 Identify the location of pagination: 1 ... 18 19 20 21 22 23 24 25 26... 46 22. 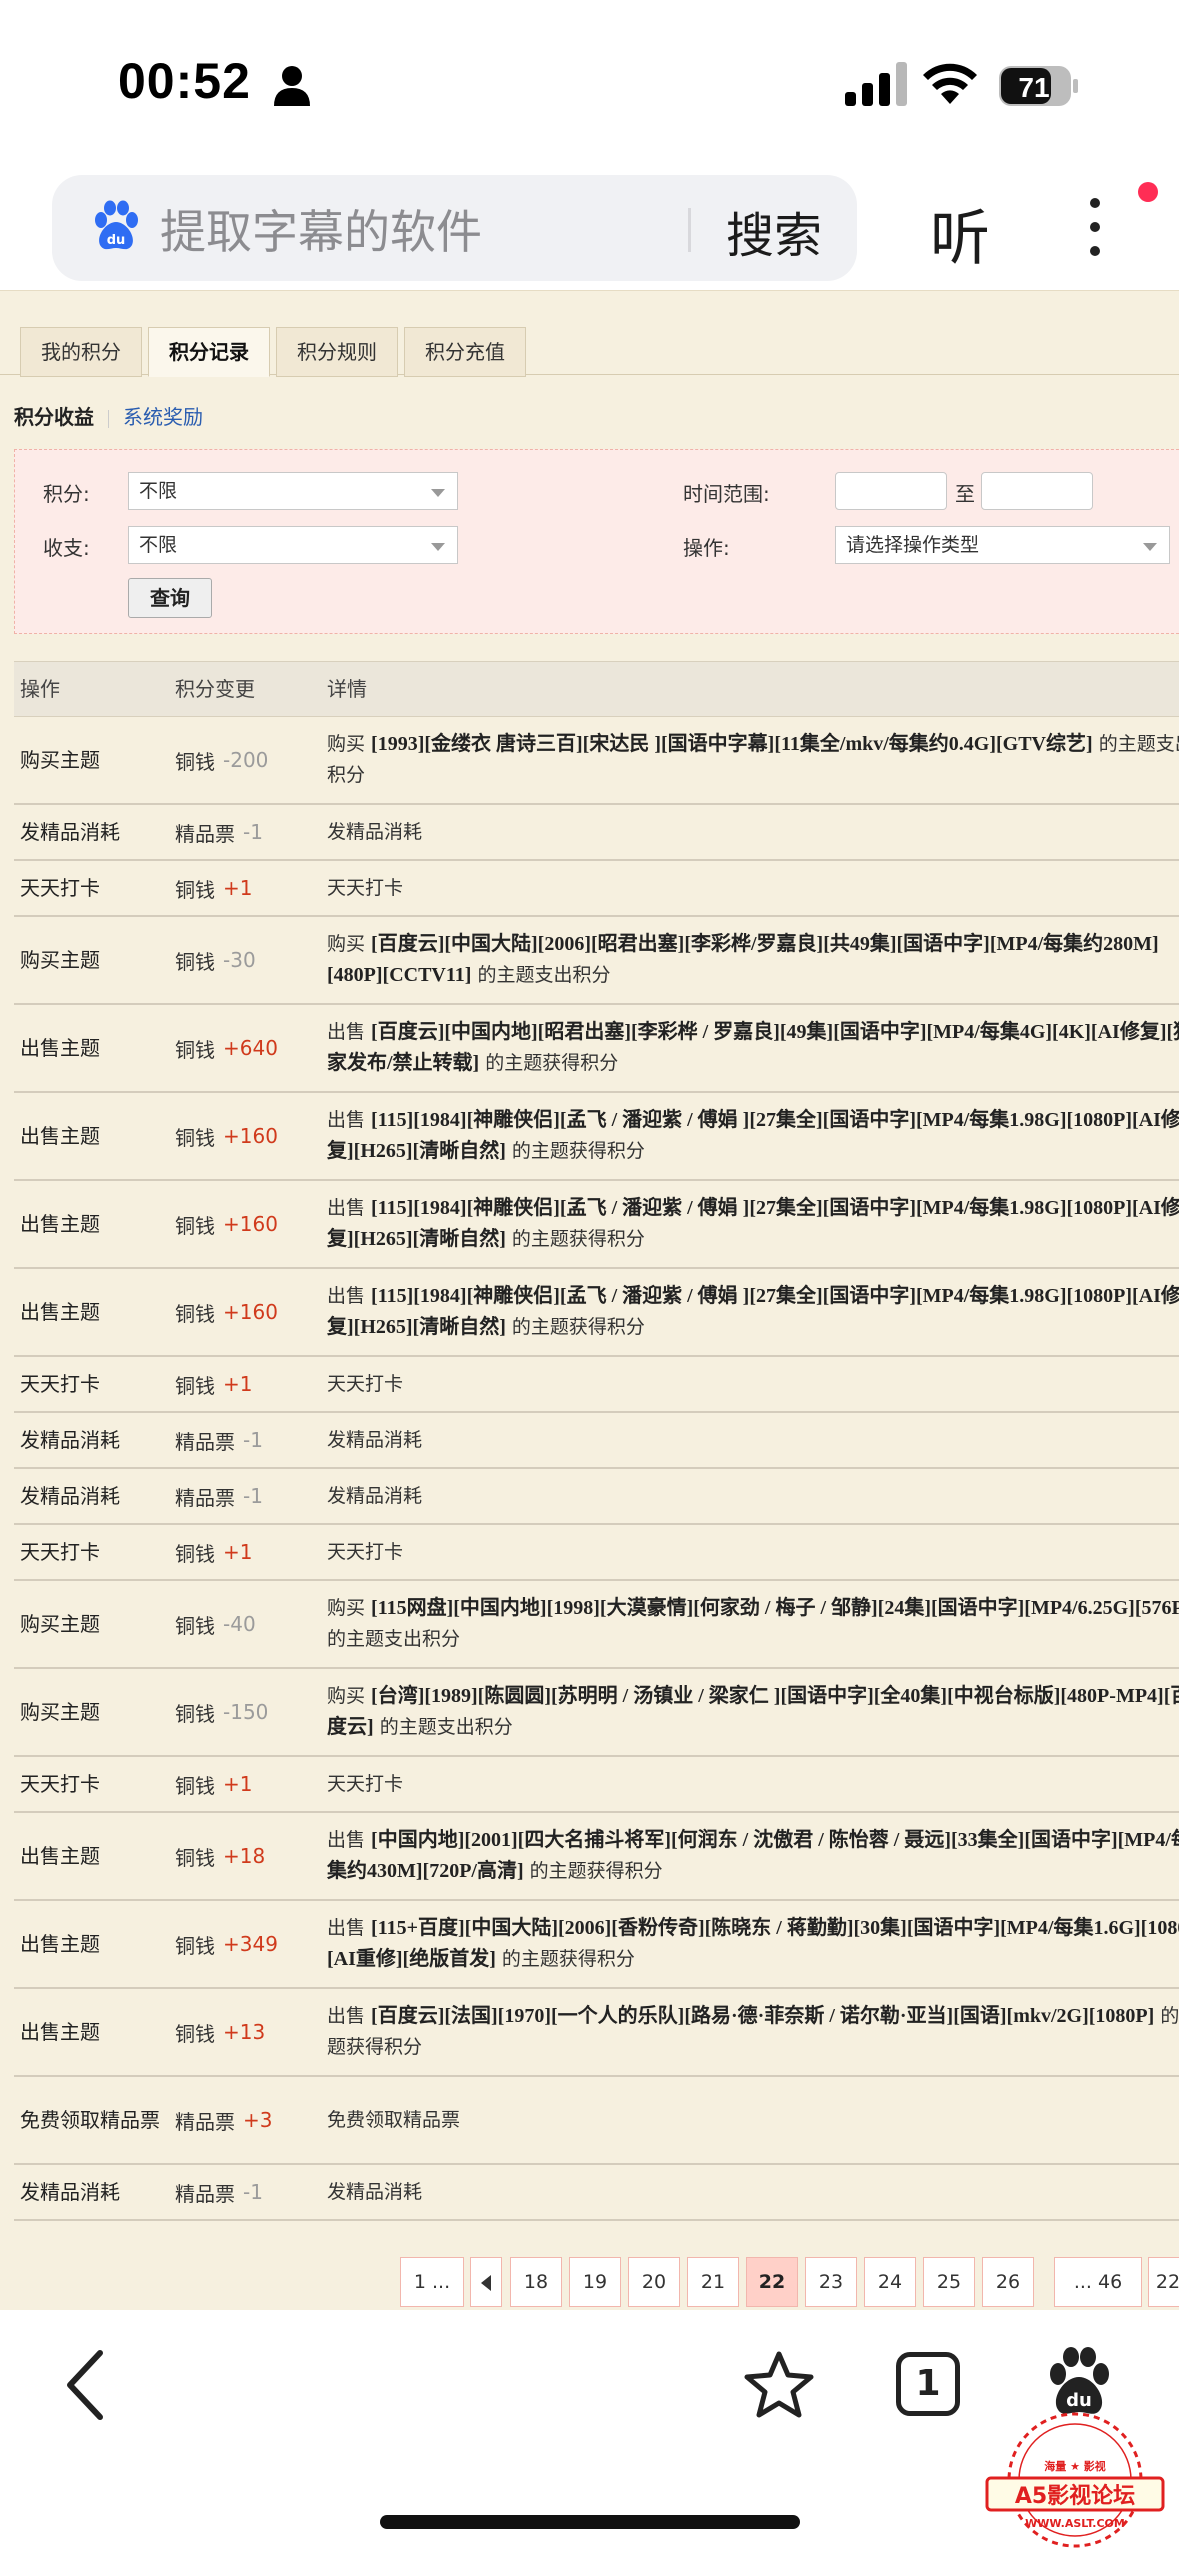
(589, 2285).